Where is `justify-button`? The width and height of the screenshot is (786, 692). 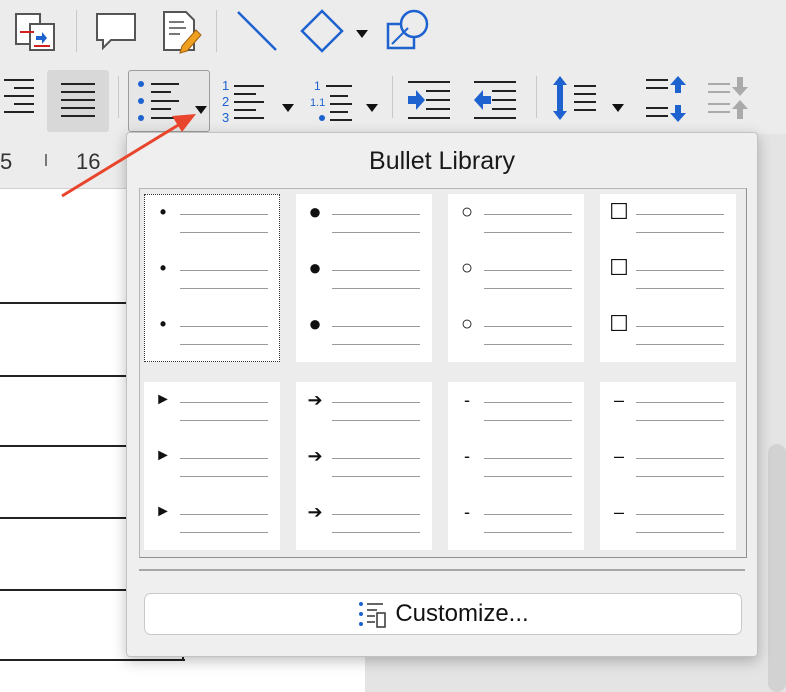
justify-button is located at coordinates (78, 101).